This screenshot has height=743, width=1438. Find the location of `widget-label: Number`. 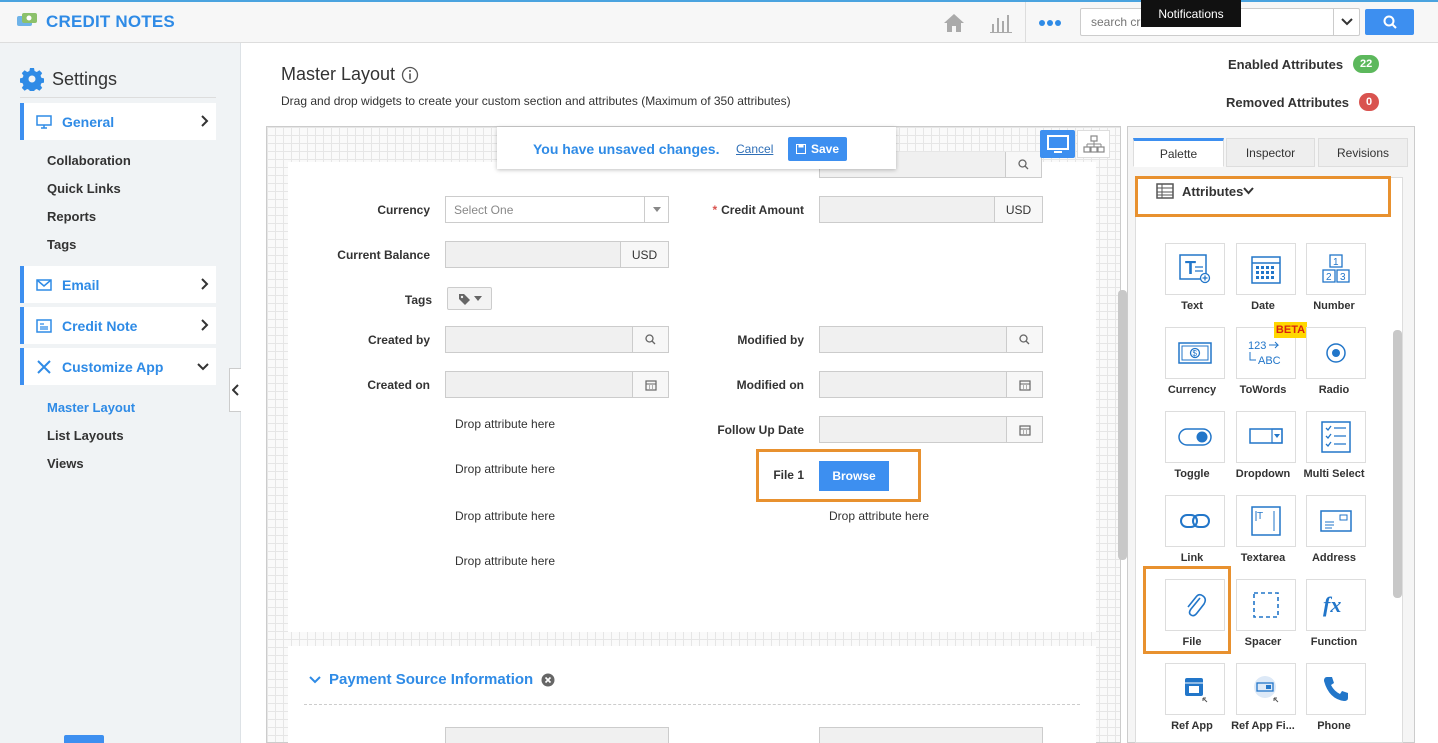

widget-label: Number is located at coordinates (1334, 306).